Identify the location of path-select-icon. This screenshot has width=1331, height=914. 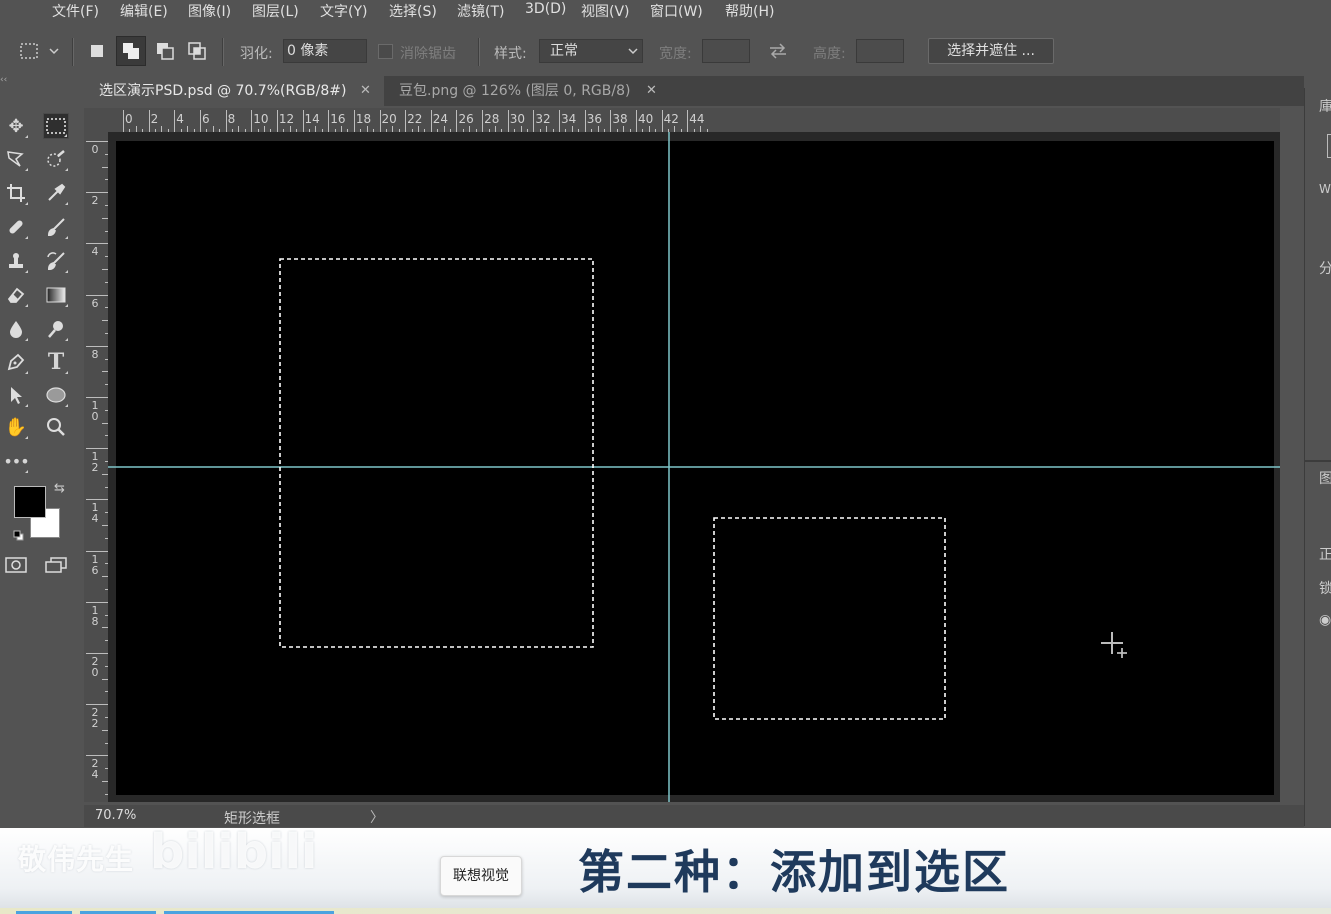
(16, 395).